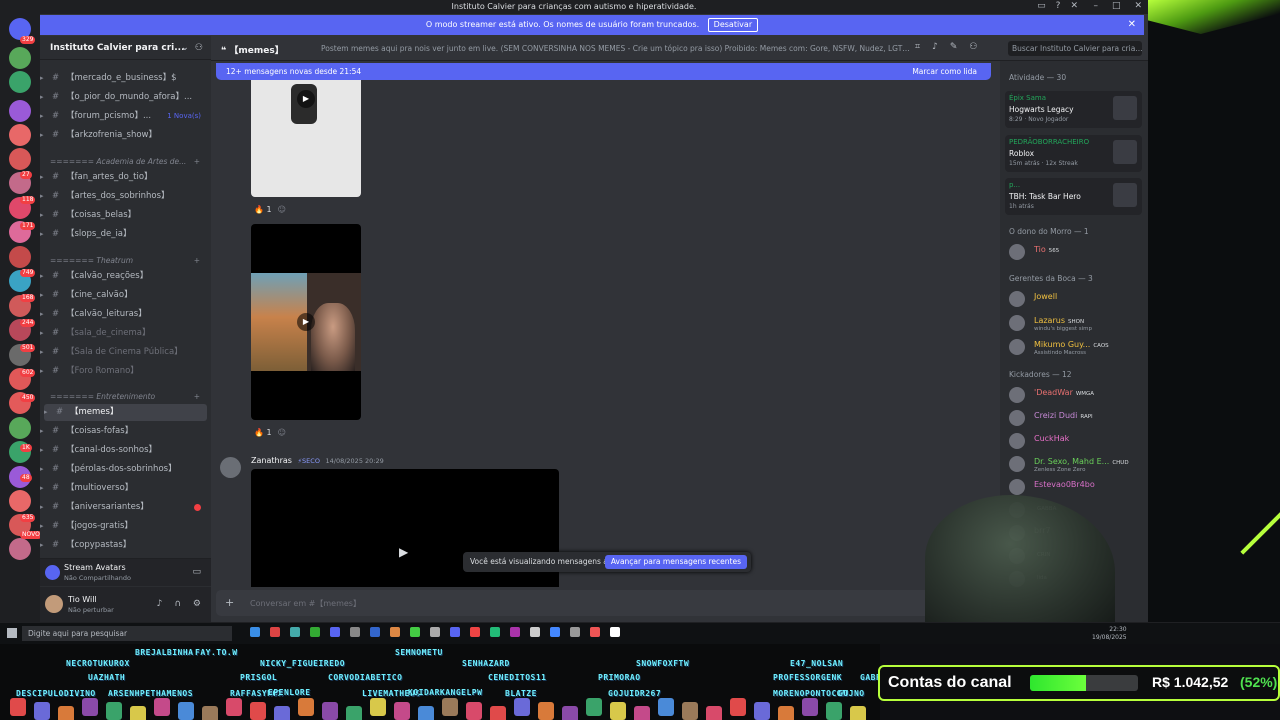 This screenshot has width=1280, height=720. Describe the element at coordinates (125, 431) in the screenshot. I see `channel-item: ▸ # 【coisas-fofas】` at that location.